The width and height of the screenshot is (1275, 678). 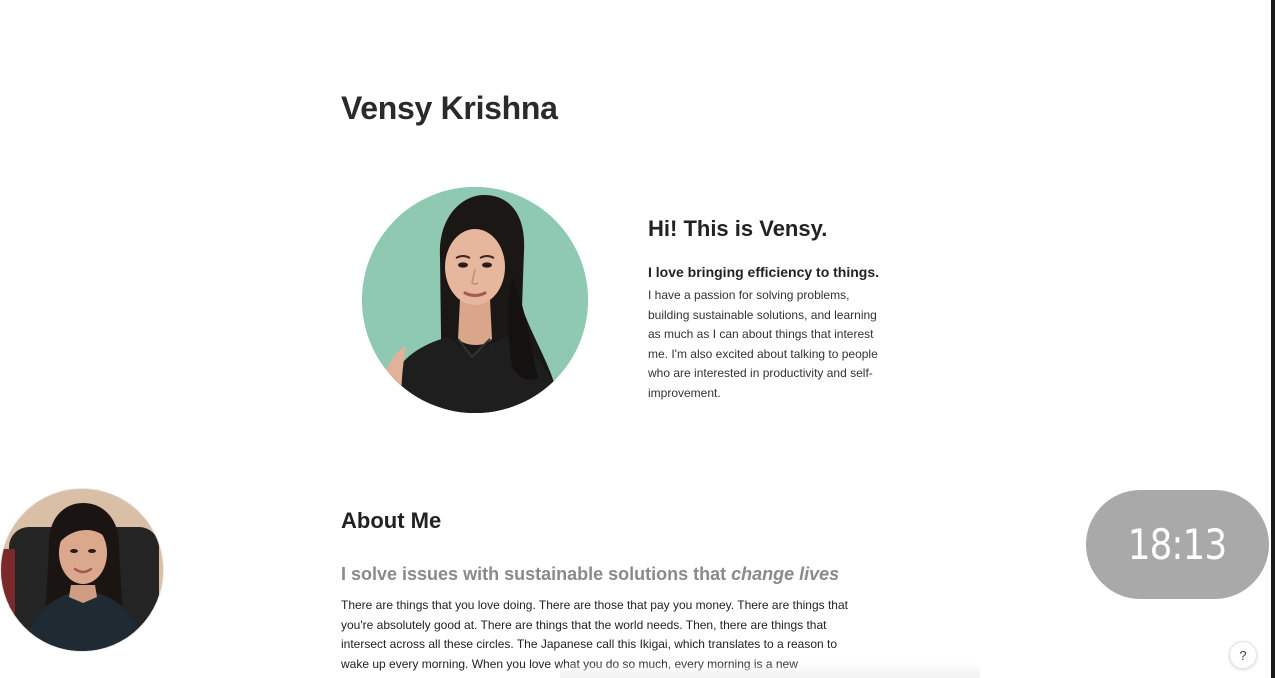 I want to click on webcam-feed, so click(x=82, y=570).